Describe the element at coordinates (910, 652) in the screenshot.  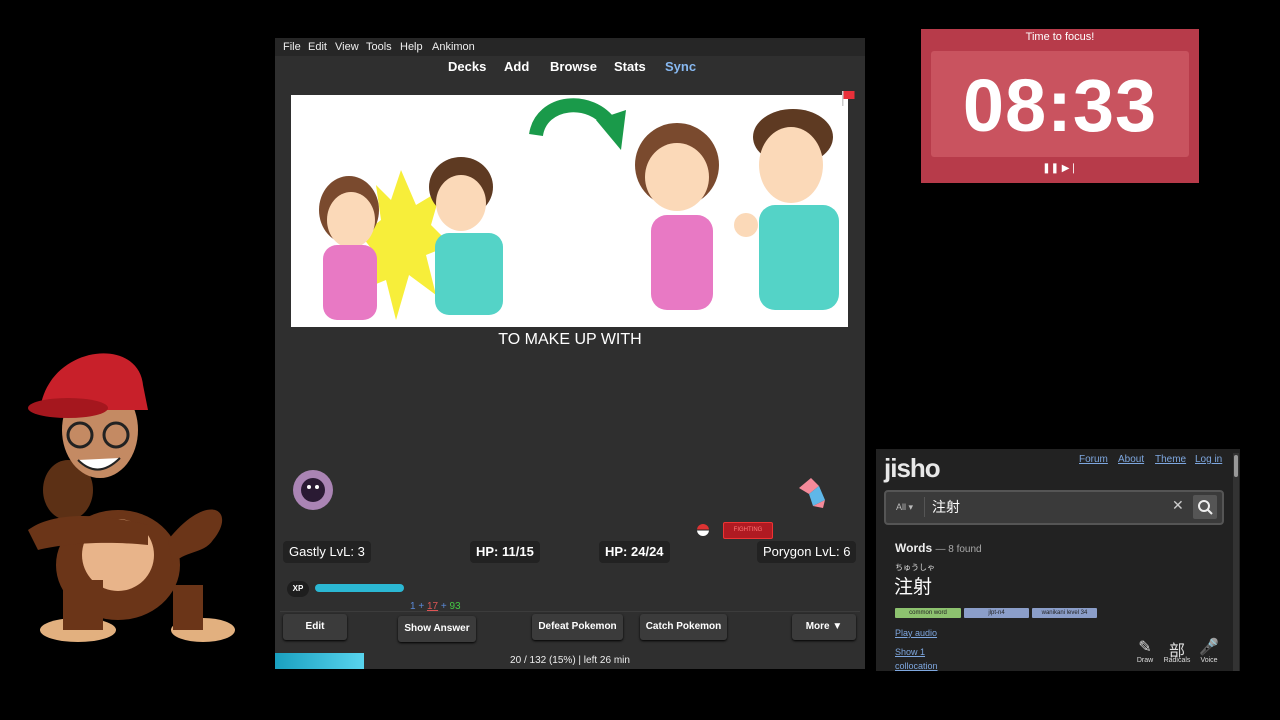
I see `show-collocation-link: Show 1` at that location.